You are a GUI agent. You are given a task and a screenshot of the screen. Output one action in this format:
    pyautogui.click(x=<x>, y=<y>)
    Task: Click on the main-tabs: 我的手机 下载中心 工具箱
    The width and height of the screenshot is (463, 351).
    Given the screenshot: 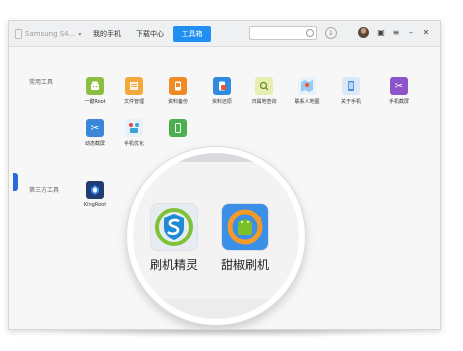 What is the action you would take?
    pyautogui.click(x=149, y=34)
    